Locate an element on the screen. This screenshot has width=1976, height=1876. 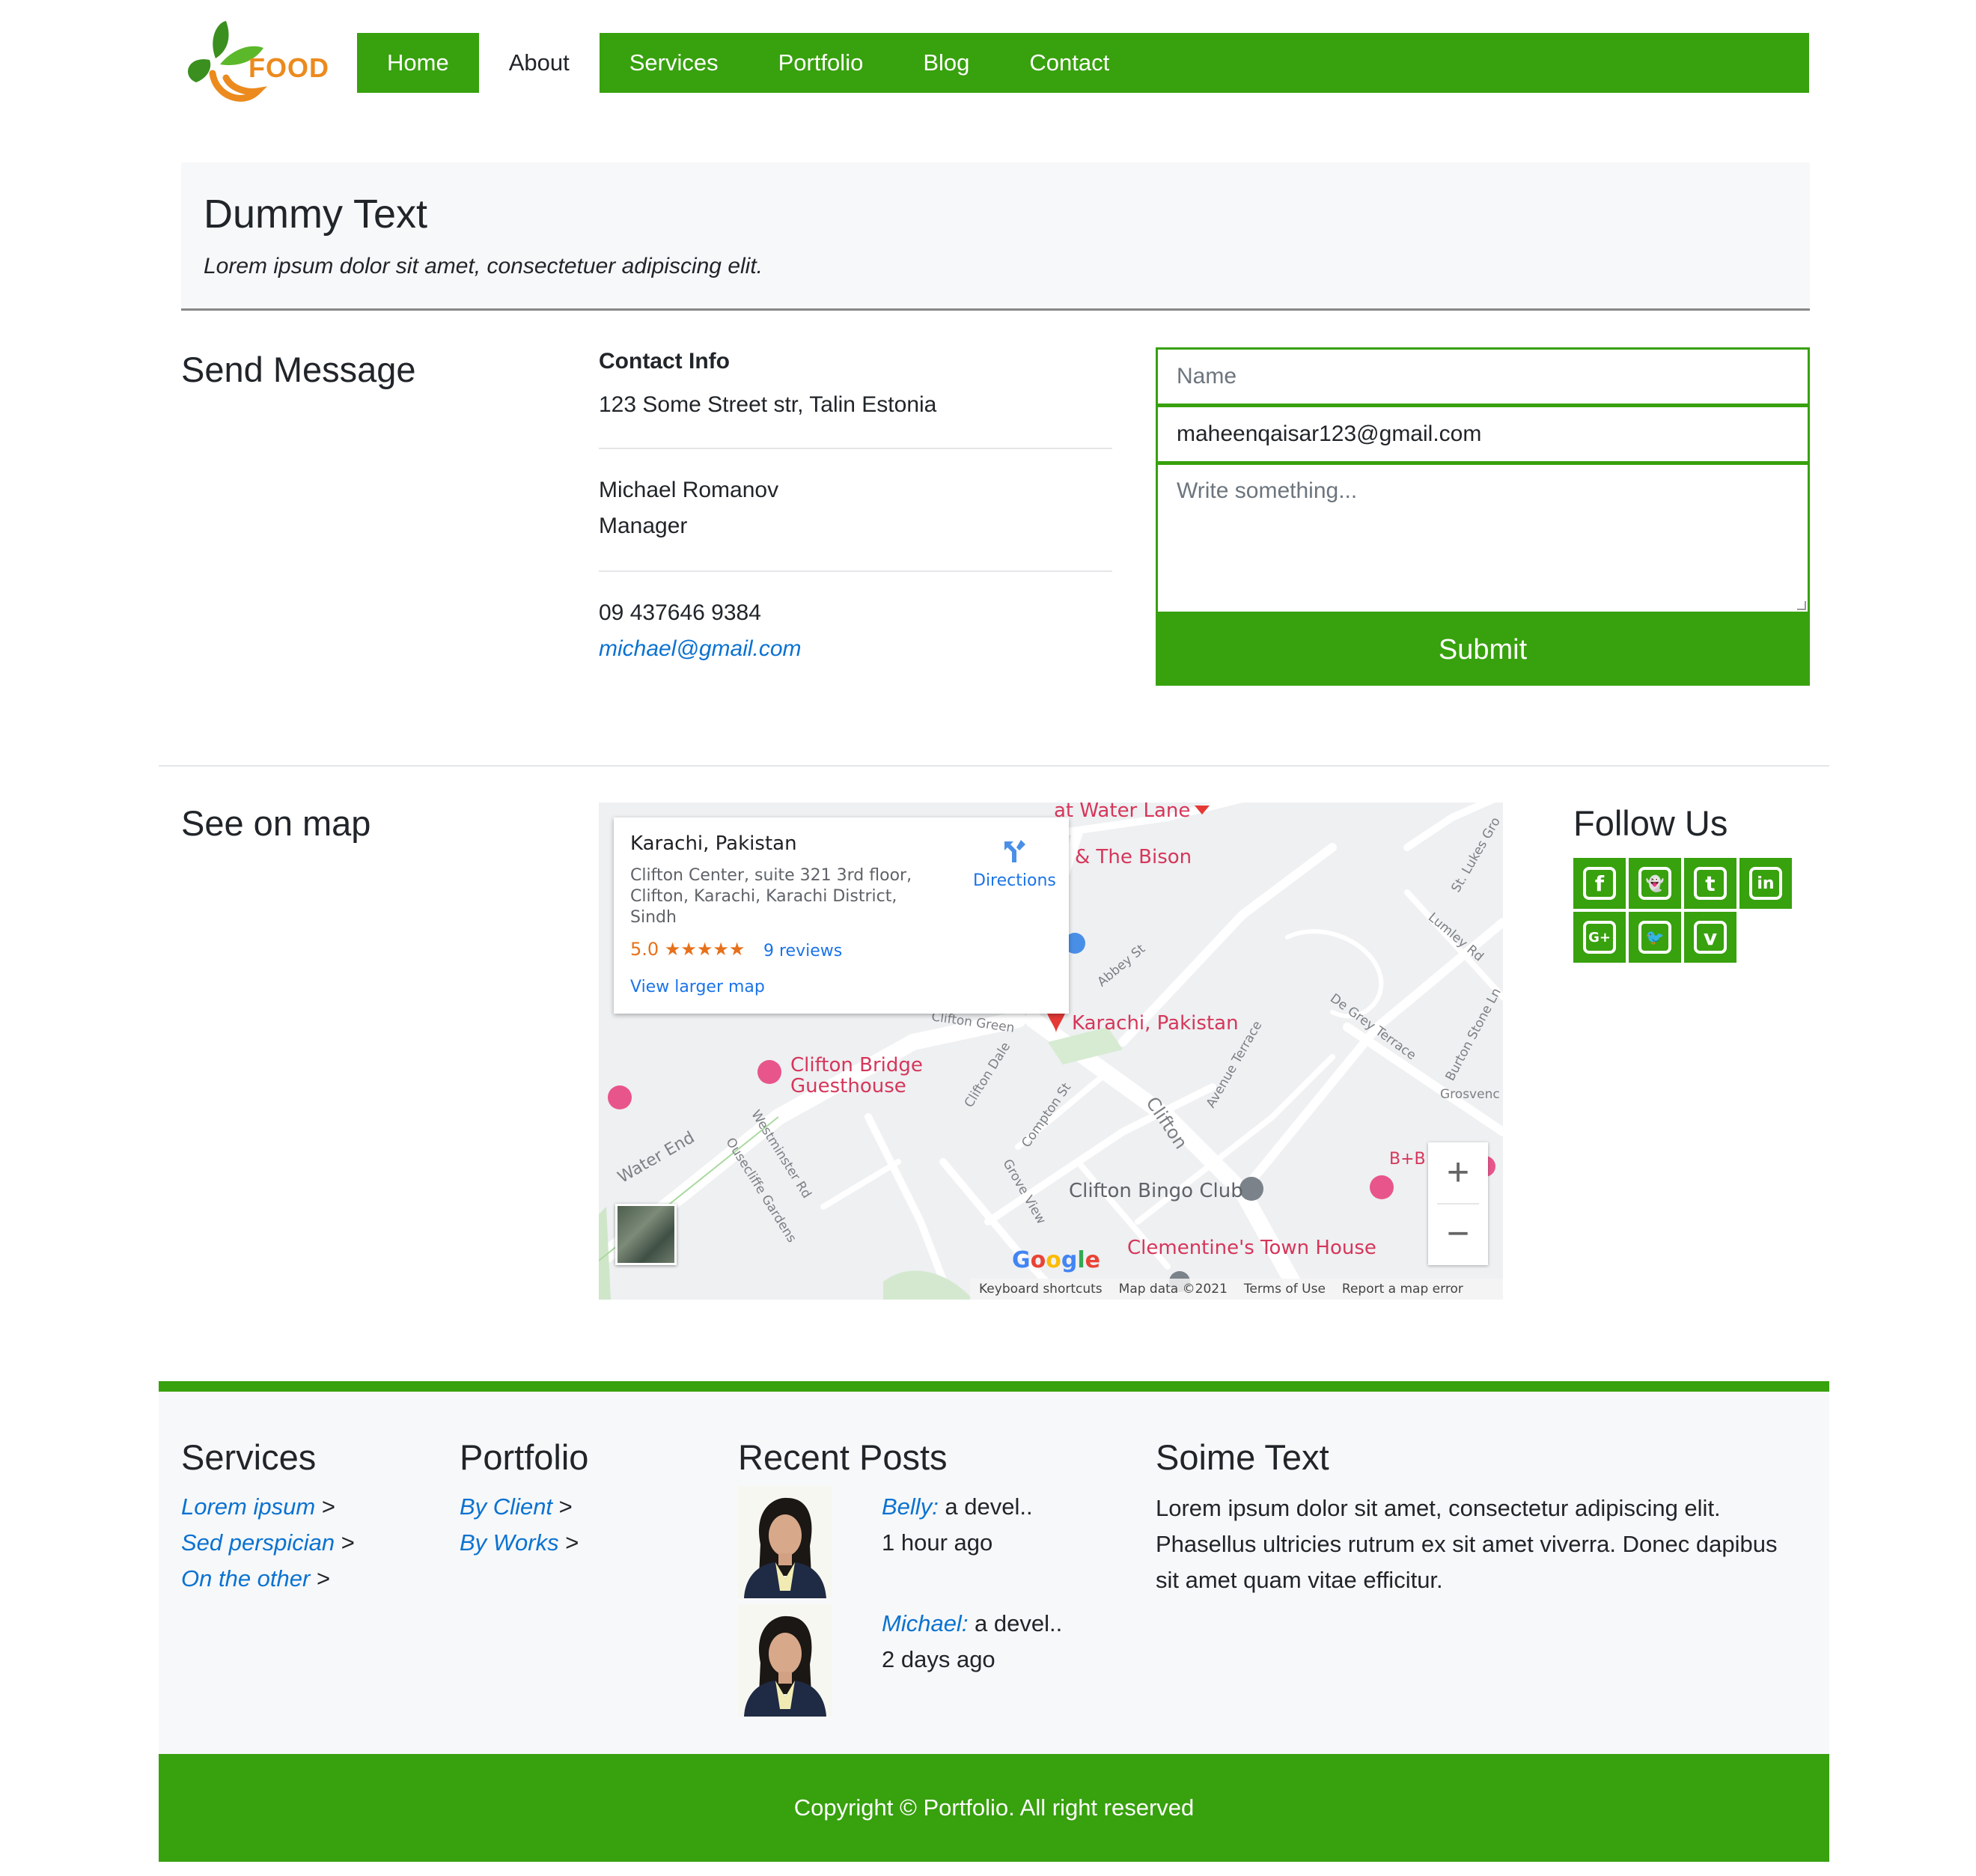
vimeo-icon: v is located at coordinates (1710, 937).